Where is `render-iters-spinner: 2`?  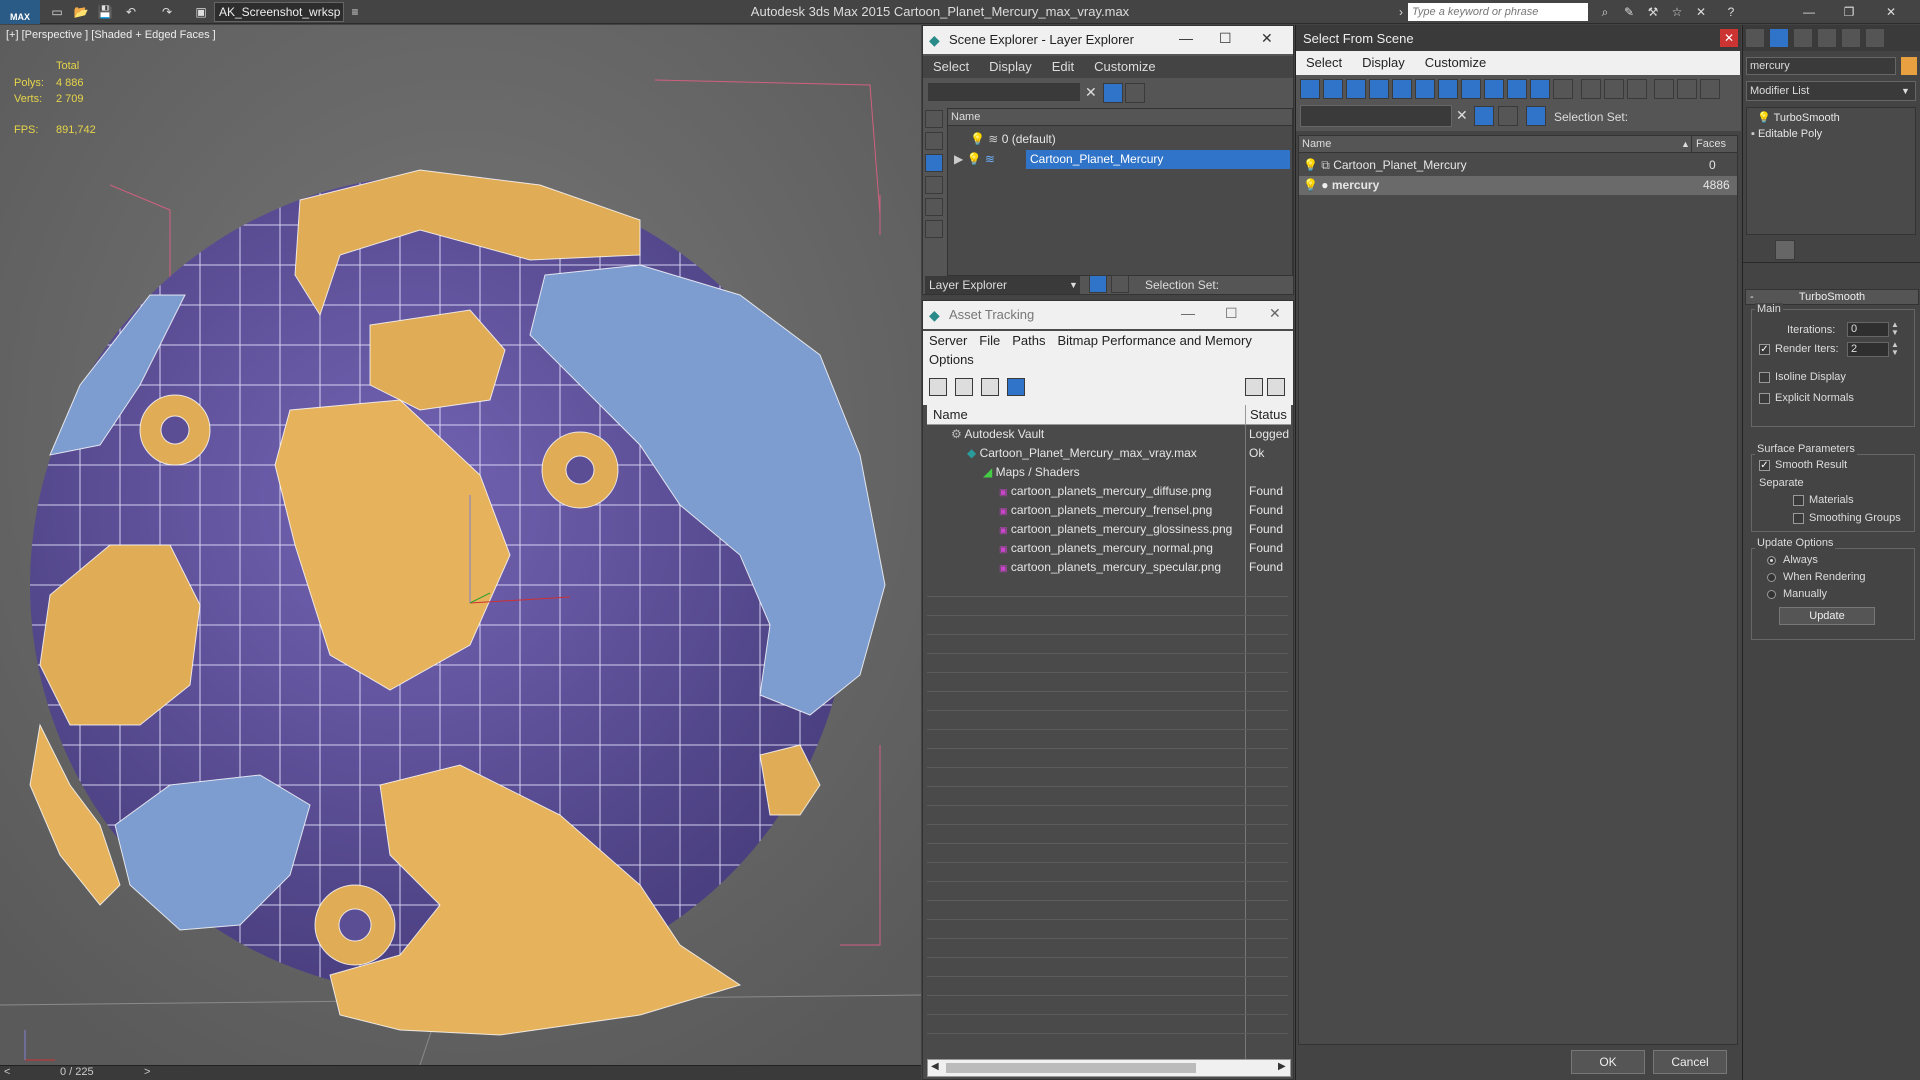 render-iters-spinner: 2 is located at coordinates (1868, 349).